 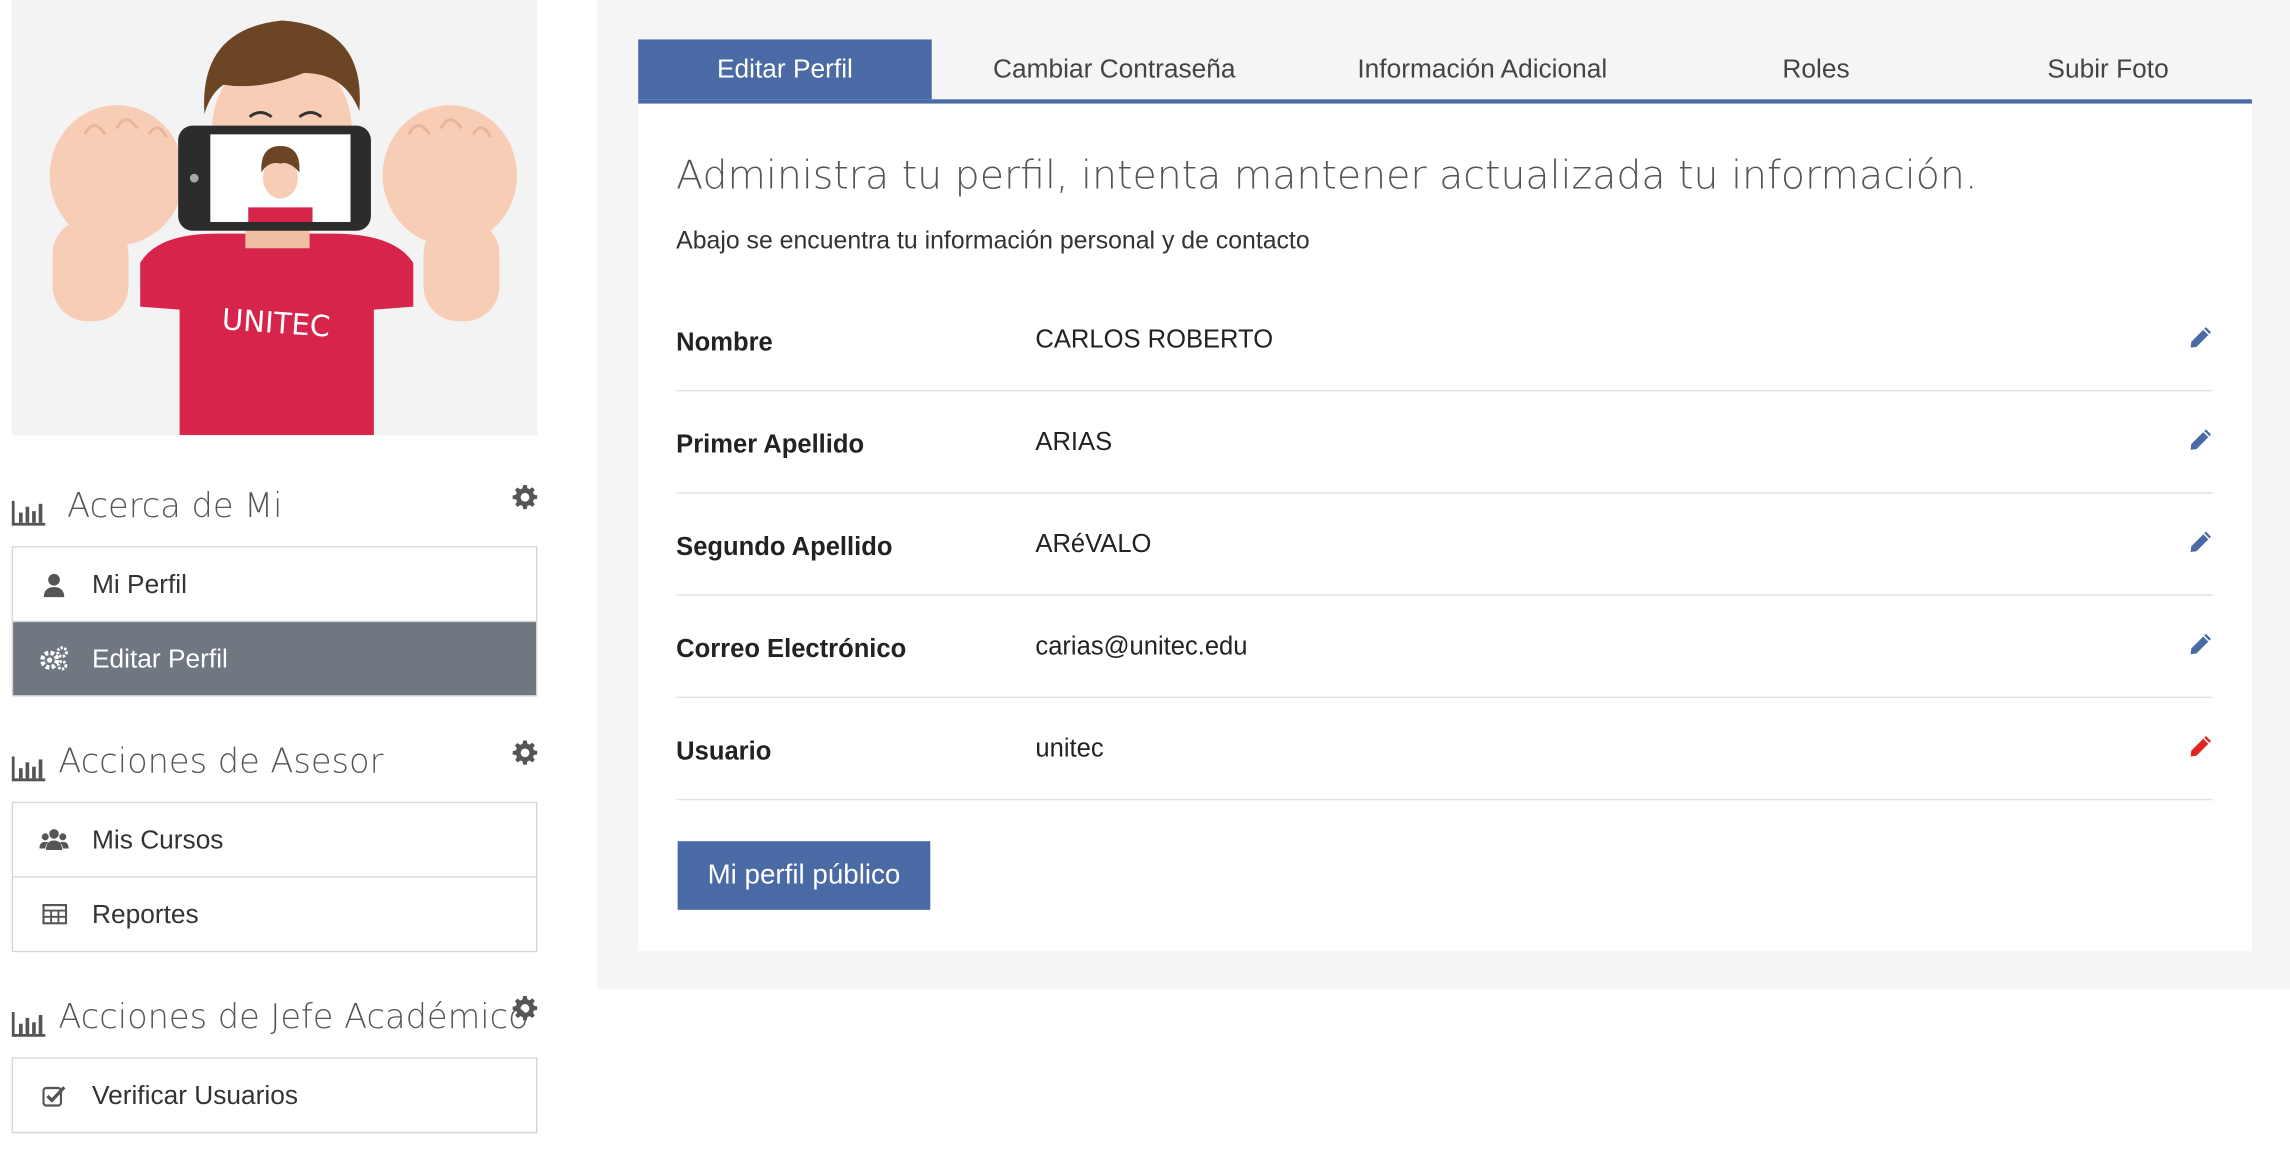 I want to click on tab-roles: Roles, so click(x=1816, y=69).